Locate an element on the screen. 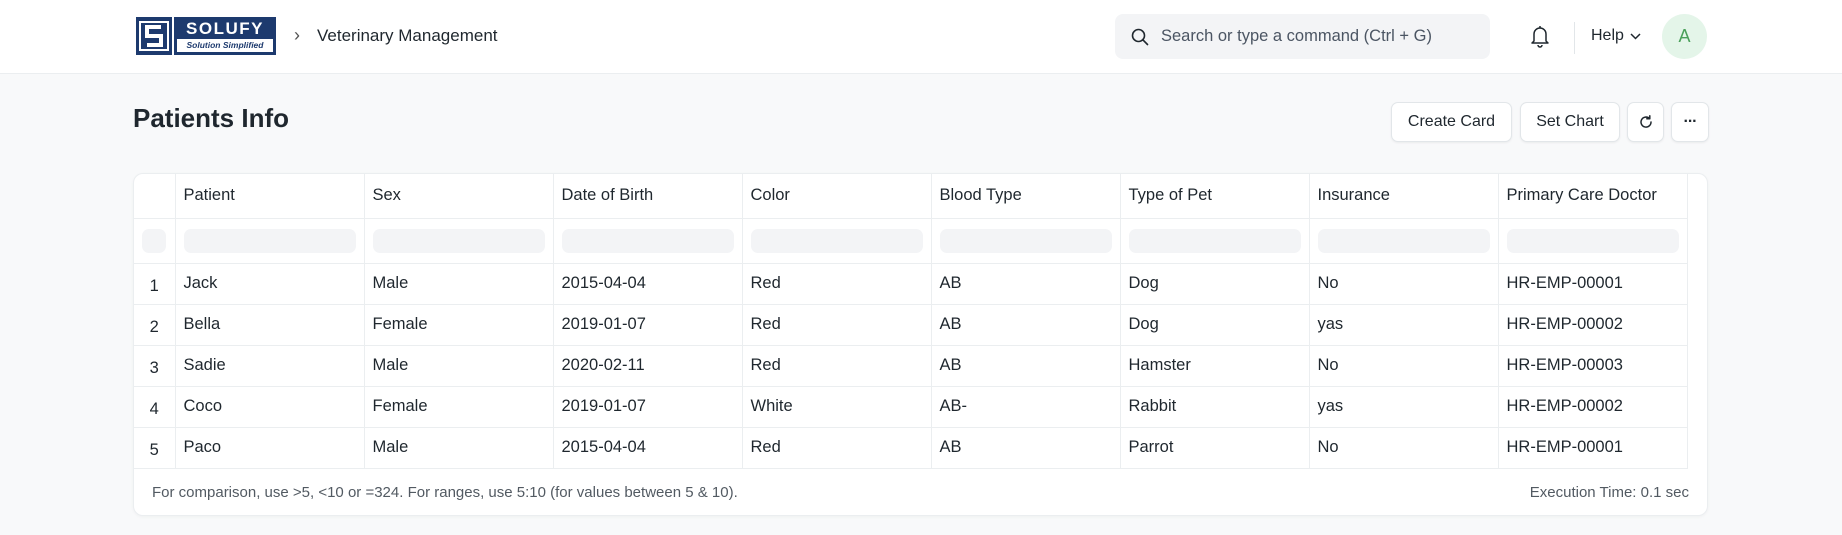  logo-brand: SOLUFY is located at coordinates (225, 28).